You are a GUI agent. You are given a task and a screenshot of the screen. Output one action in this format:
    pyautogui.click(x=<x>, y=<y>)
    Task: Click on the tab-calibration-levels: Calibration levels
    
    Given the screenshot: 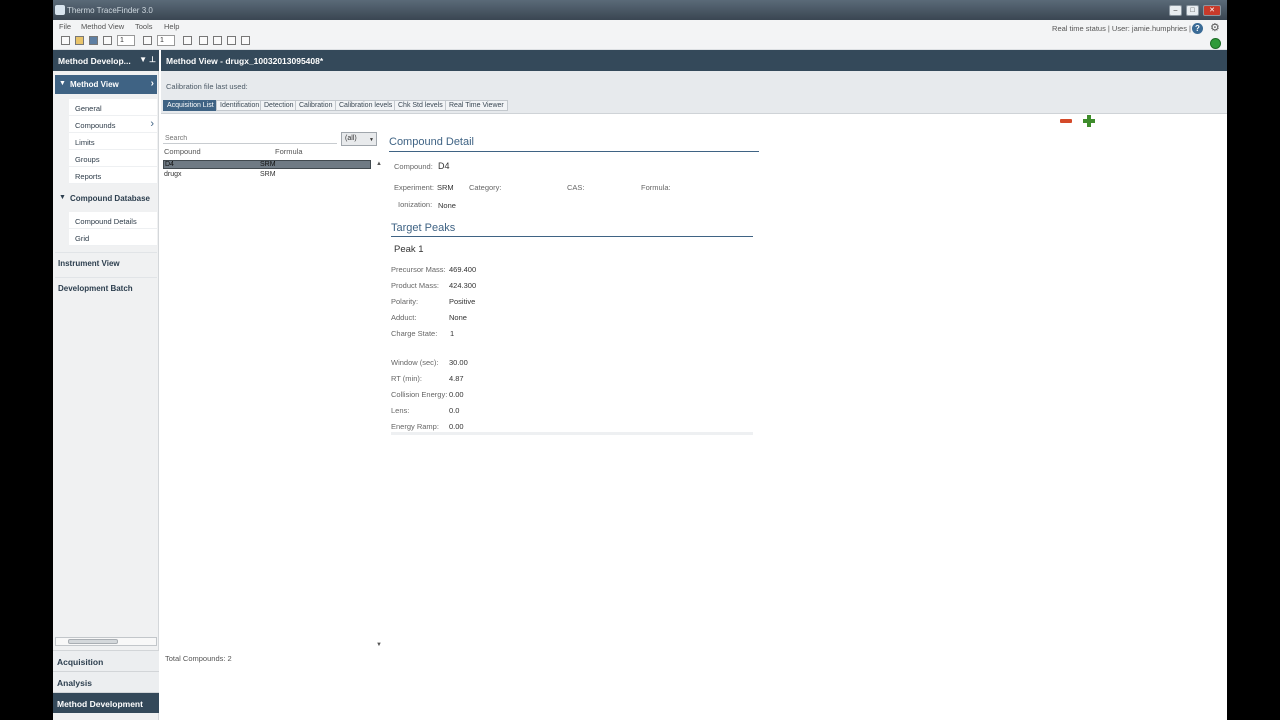 What is the action you would take?
    pyautogui.click(x=366, y=105)
    